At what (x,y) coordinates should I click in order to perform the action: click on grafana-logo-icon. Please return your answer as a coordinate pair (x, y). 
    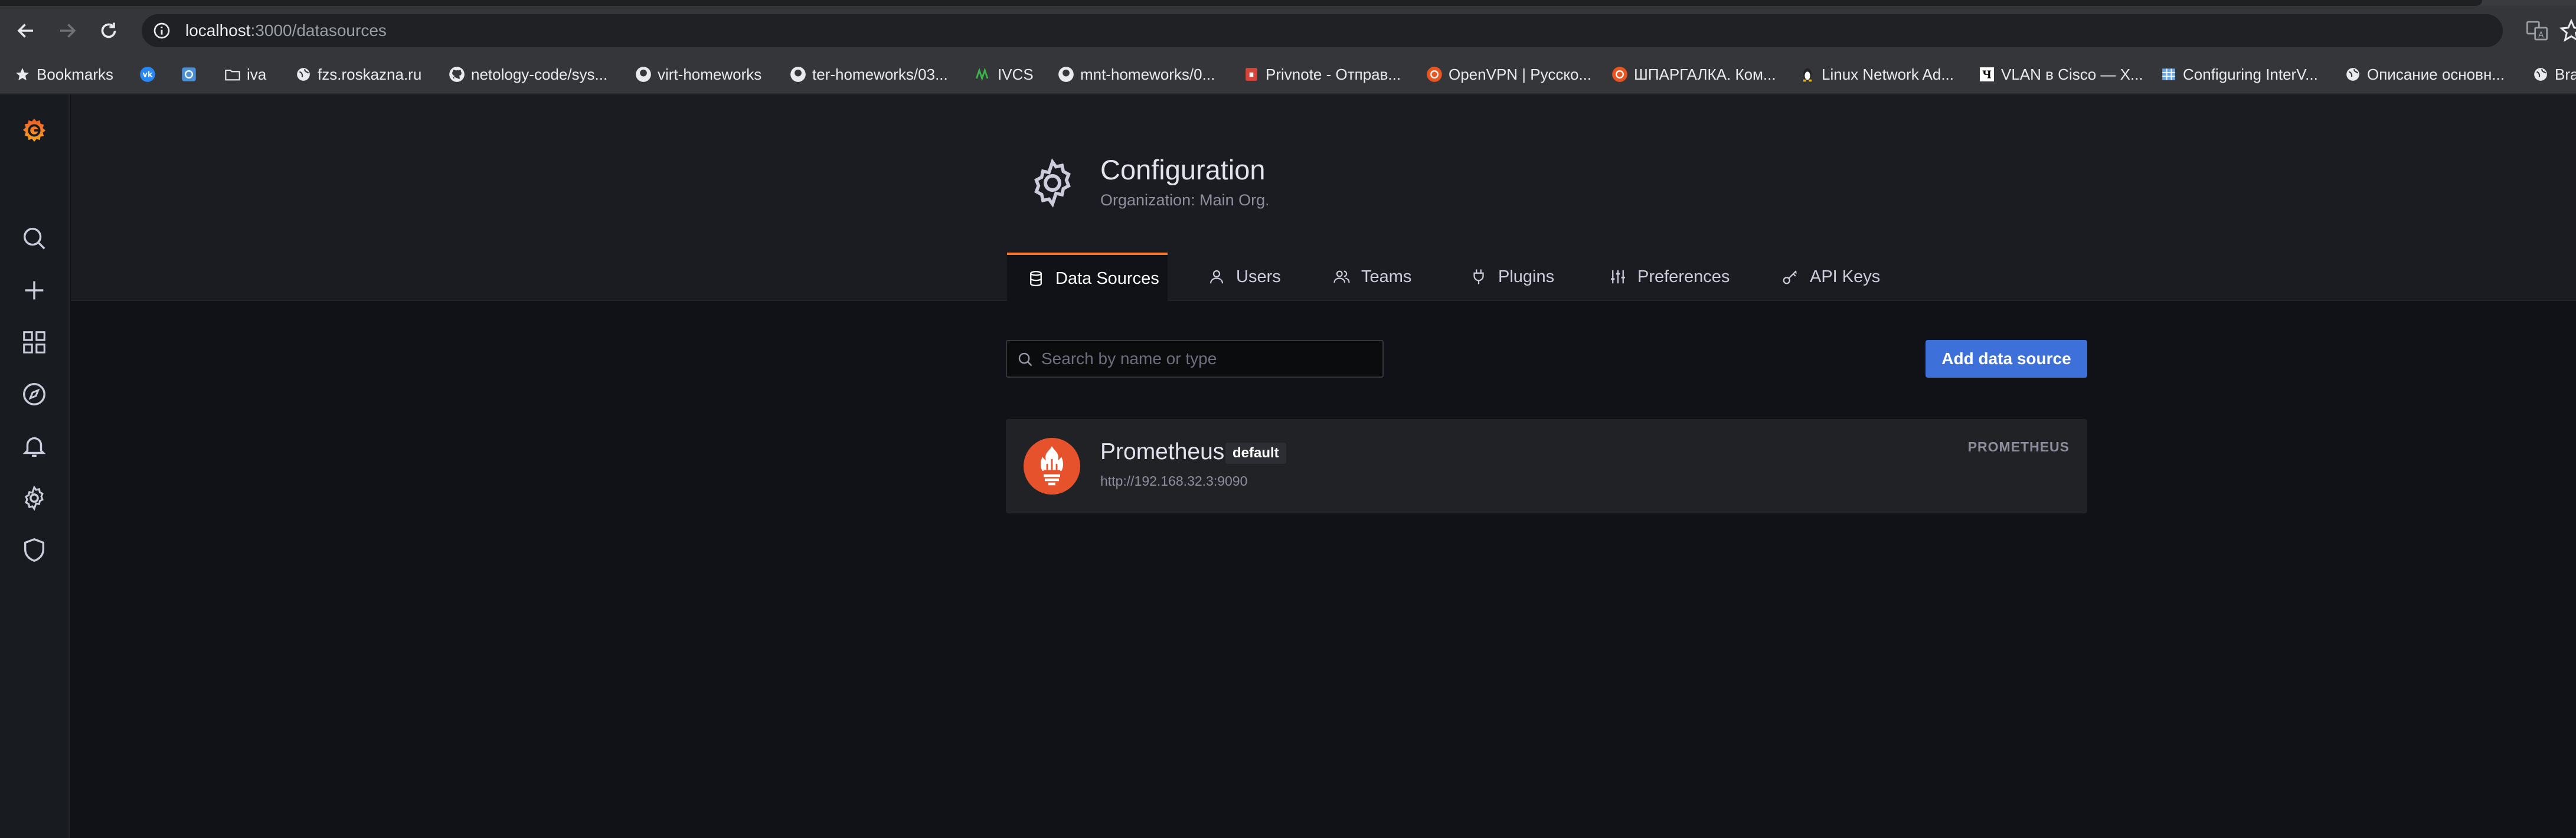
    Looking at the image, I should click on (34, 129).